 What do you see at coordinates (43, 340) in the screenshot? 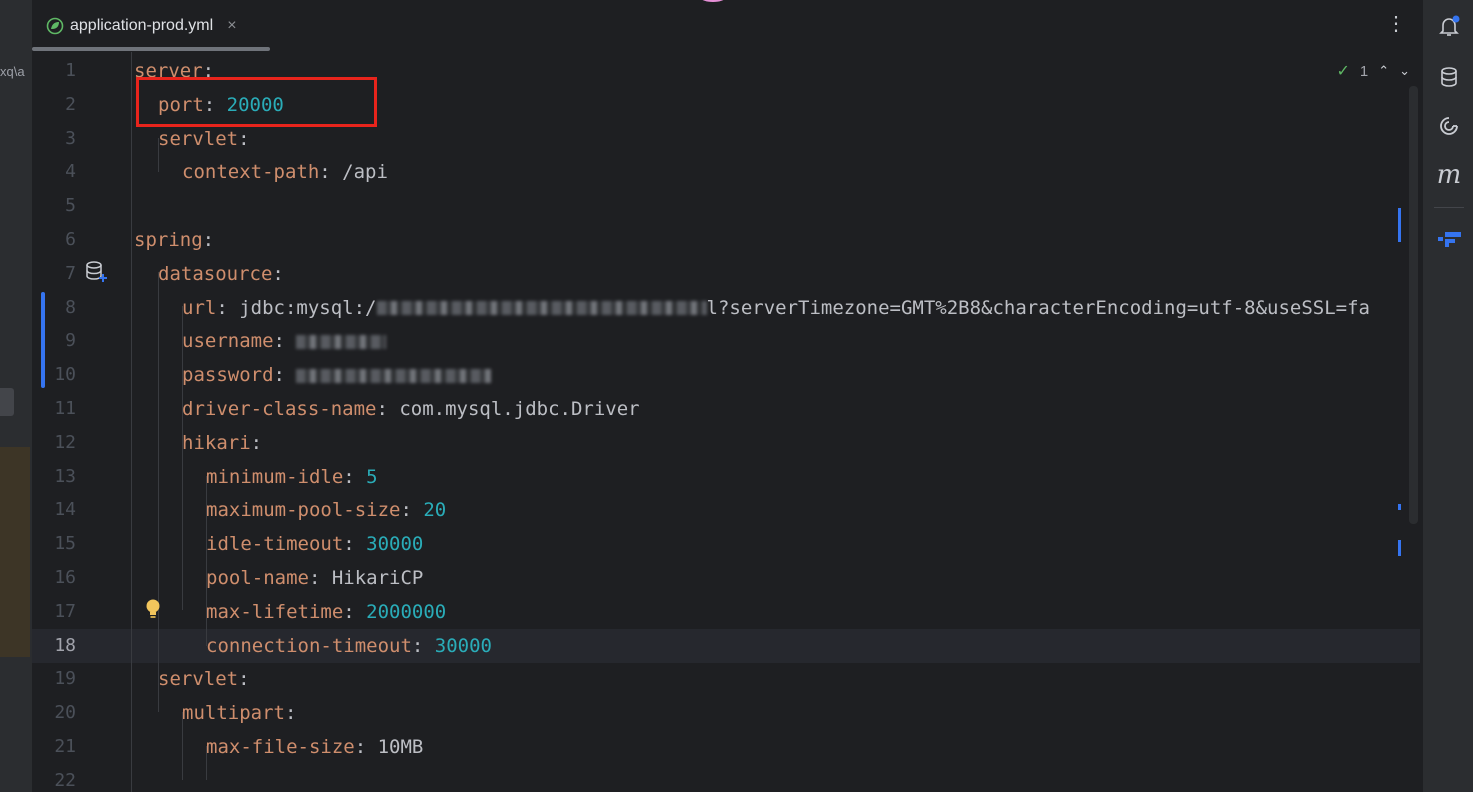
I see `vcs-change-marker` at bounding box center [43, 340].